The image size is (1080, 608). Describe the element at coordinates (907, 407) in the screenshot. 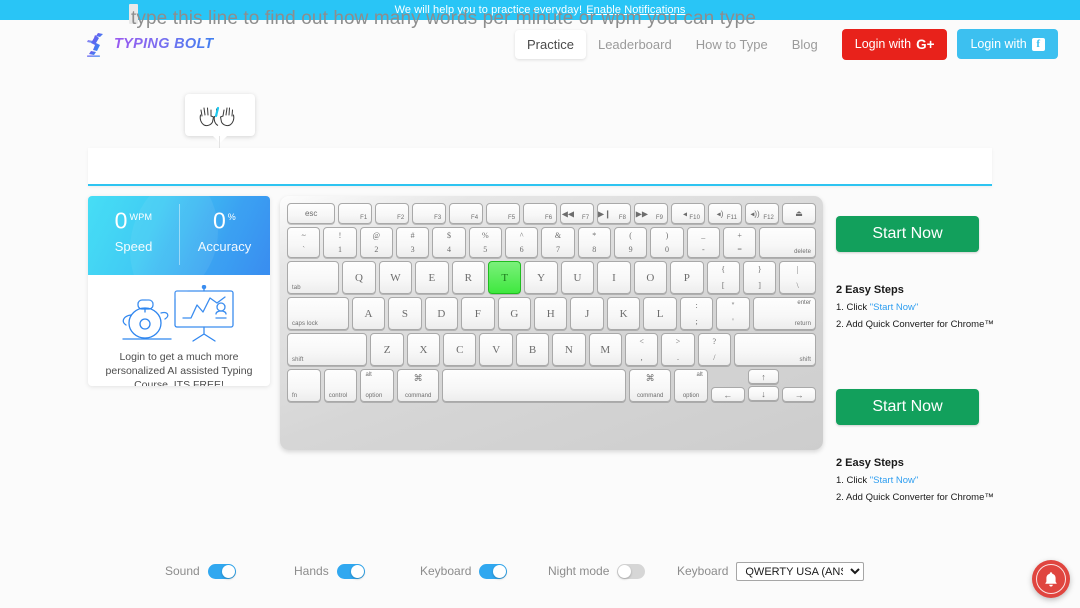

I see `start-now-button-bottom: Start Now` at that location.